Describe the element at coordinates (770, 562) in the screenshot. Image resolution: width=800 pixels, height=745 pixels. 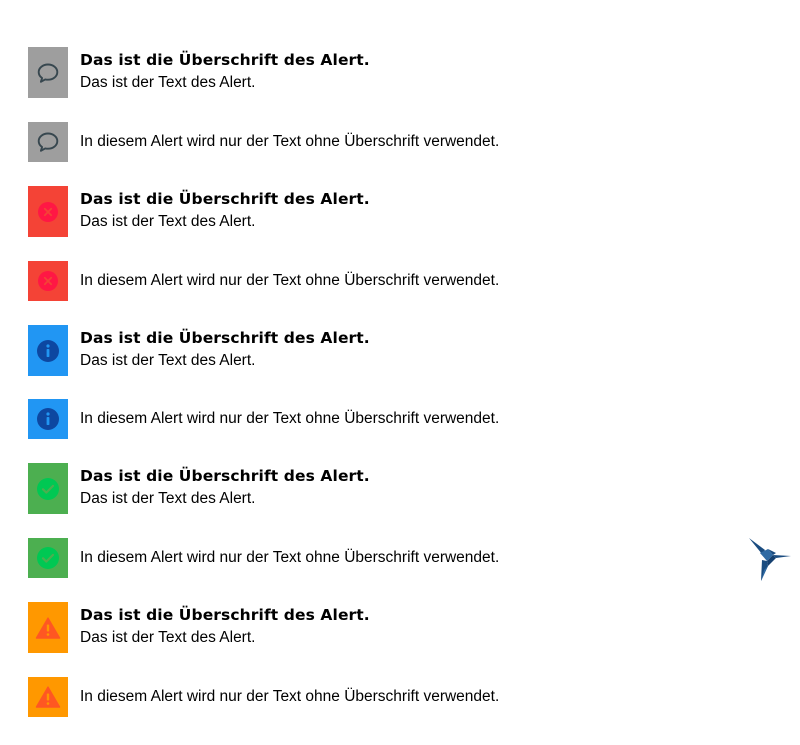
I see `hummingbird-logo-icon` at that location.